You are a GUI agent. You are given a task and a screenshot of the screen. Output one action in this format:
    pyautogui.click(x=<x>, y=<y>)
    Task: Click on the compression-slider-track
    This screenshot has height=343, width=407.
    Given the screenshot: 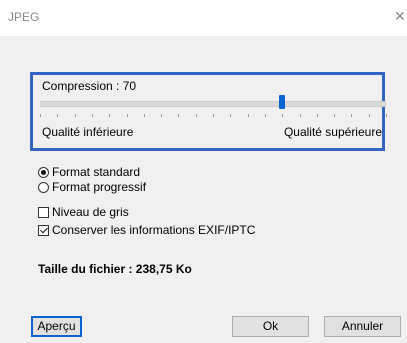 What is the action you would take?
    pyautogui.click(x=213, y=104)
    